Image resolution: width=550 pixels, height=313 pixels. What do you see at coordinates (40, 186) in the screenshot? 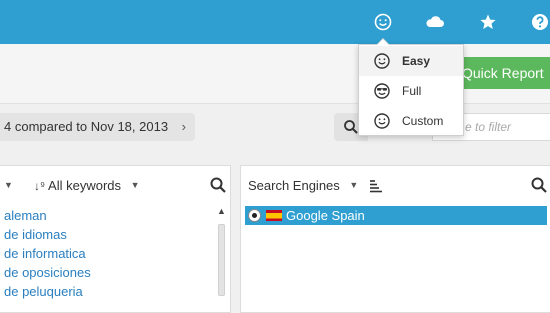
I see `sort-numeric-icon: ↓⁹` at bounding box center [40, 186].